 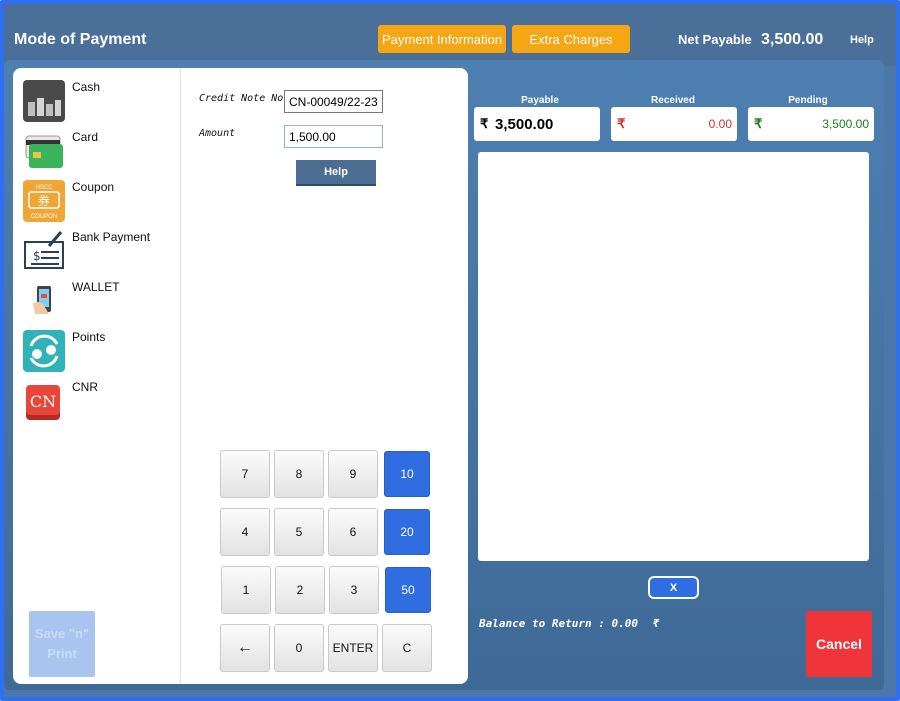 What do you see at coordinates (808, 100) in the screenshot?
I see `pending-label: Pending` at bounding box center [808, 100].